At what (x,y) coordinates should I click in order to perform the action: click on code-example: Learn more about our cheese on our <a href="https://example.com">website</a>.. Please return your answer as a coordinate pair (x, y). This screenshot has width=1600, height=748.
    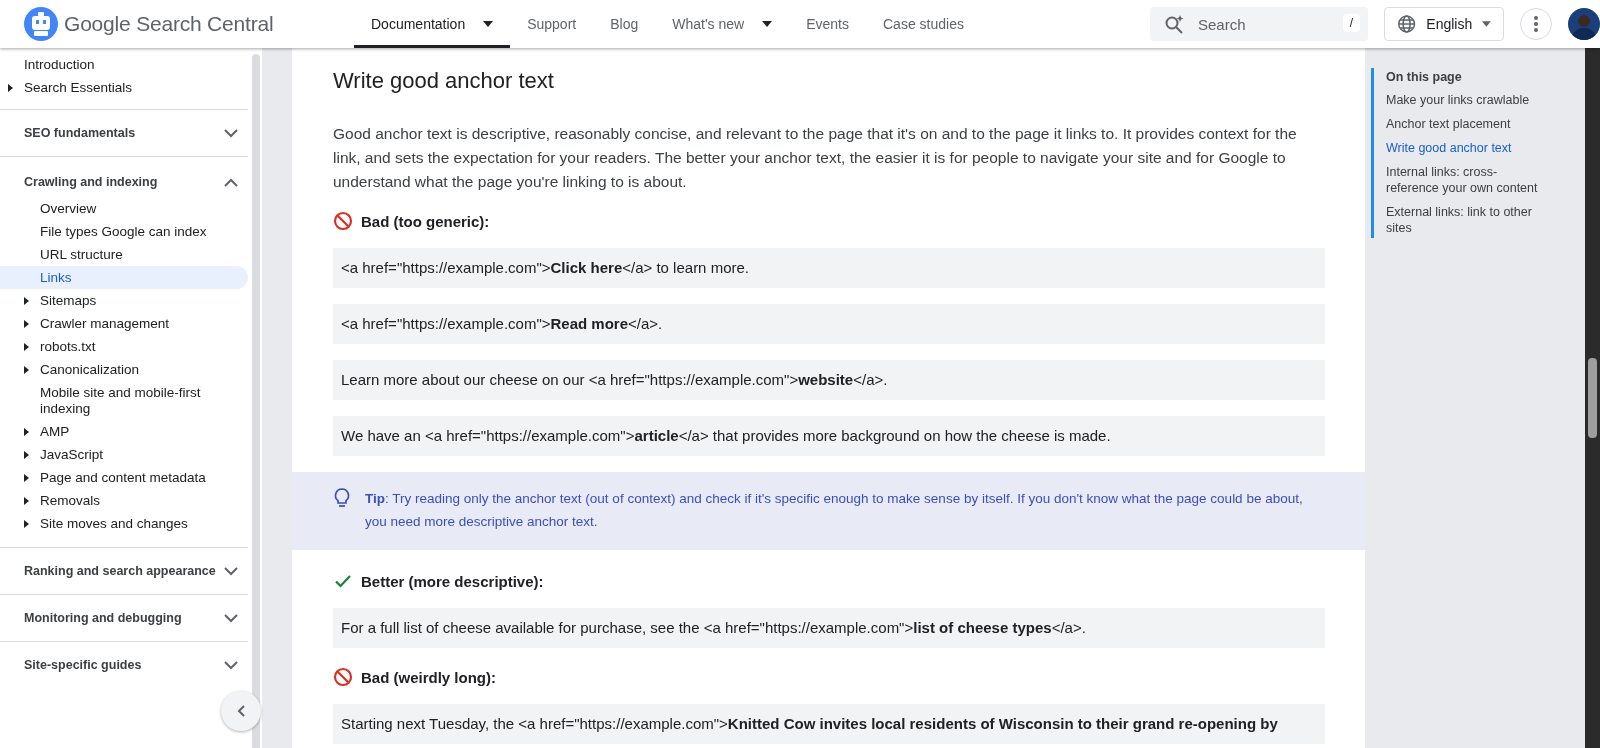
    Looking at the image, I should click on (829, 380).